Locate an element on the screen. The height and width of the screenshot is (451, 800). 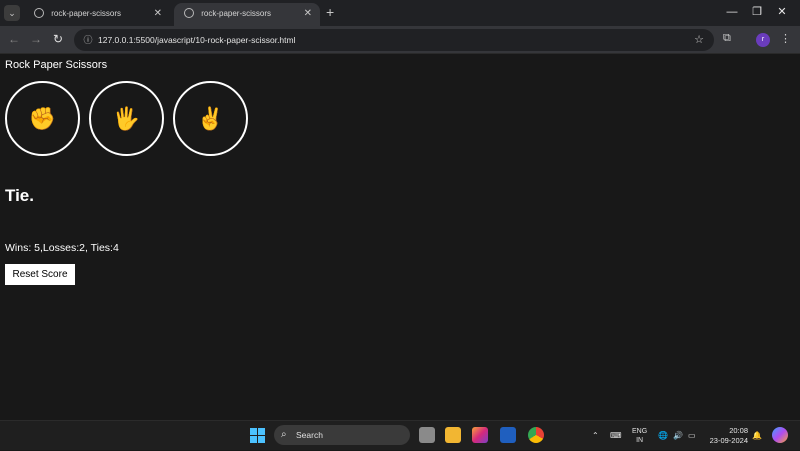
minimize-icon: — is located at coordinates (732, 12).